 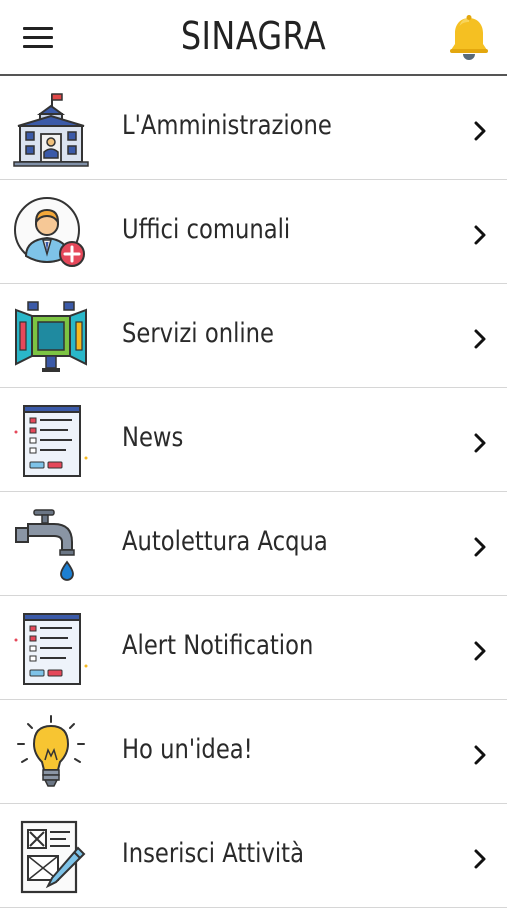 What do you see at coordinates (51, 545) in the screenshot?
I see `water-tap-icon` at bounding box center [51, 545].